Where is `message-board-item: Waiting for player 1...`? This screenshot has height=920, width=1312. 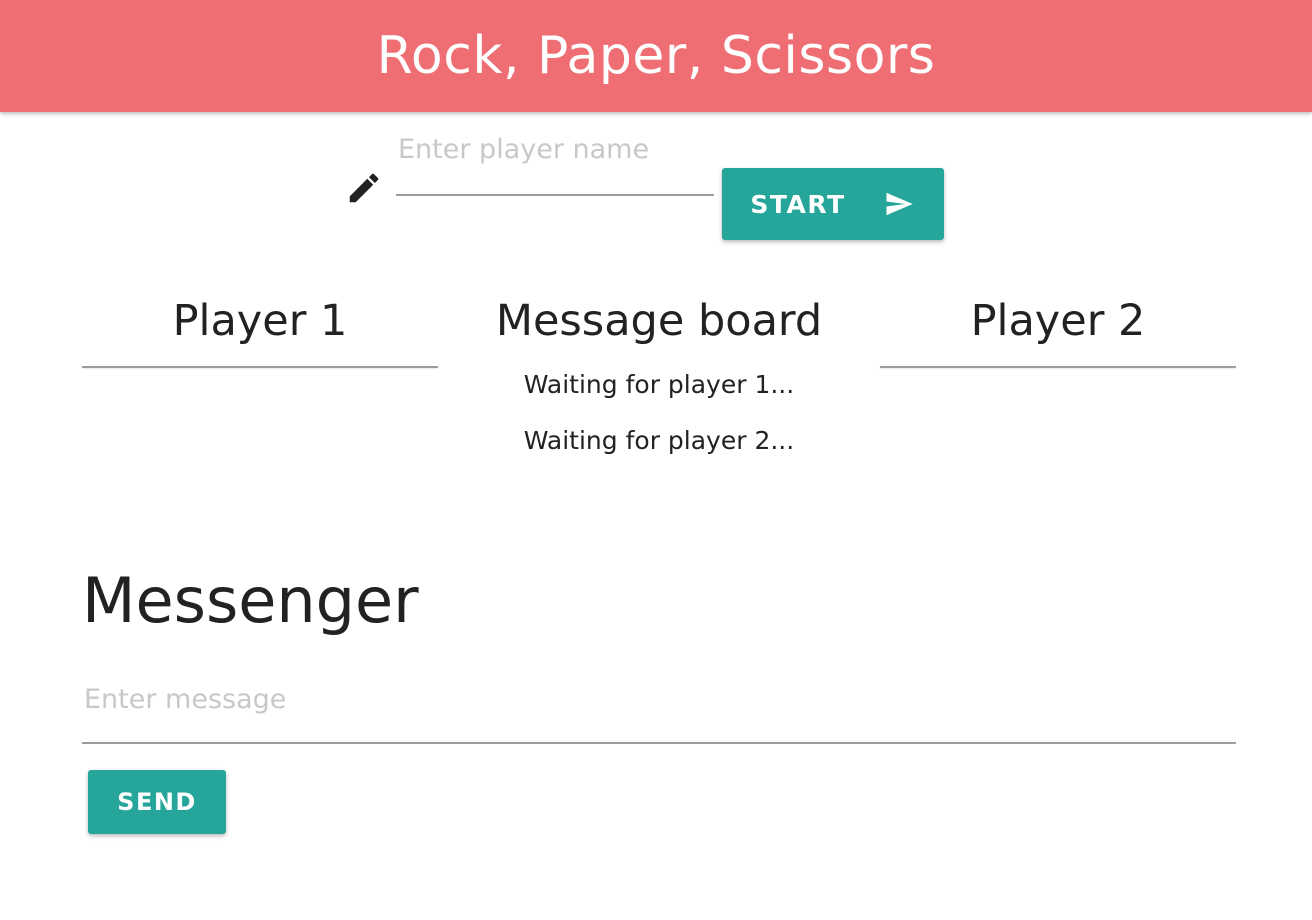 message-board-item: Waiting for player 1... is located at coordinates (659, 384).